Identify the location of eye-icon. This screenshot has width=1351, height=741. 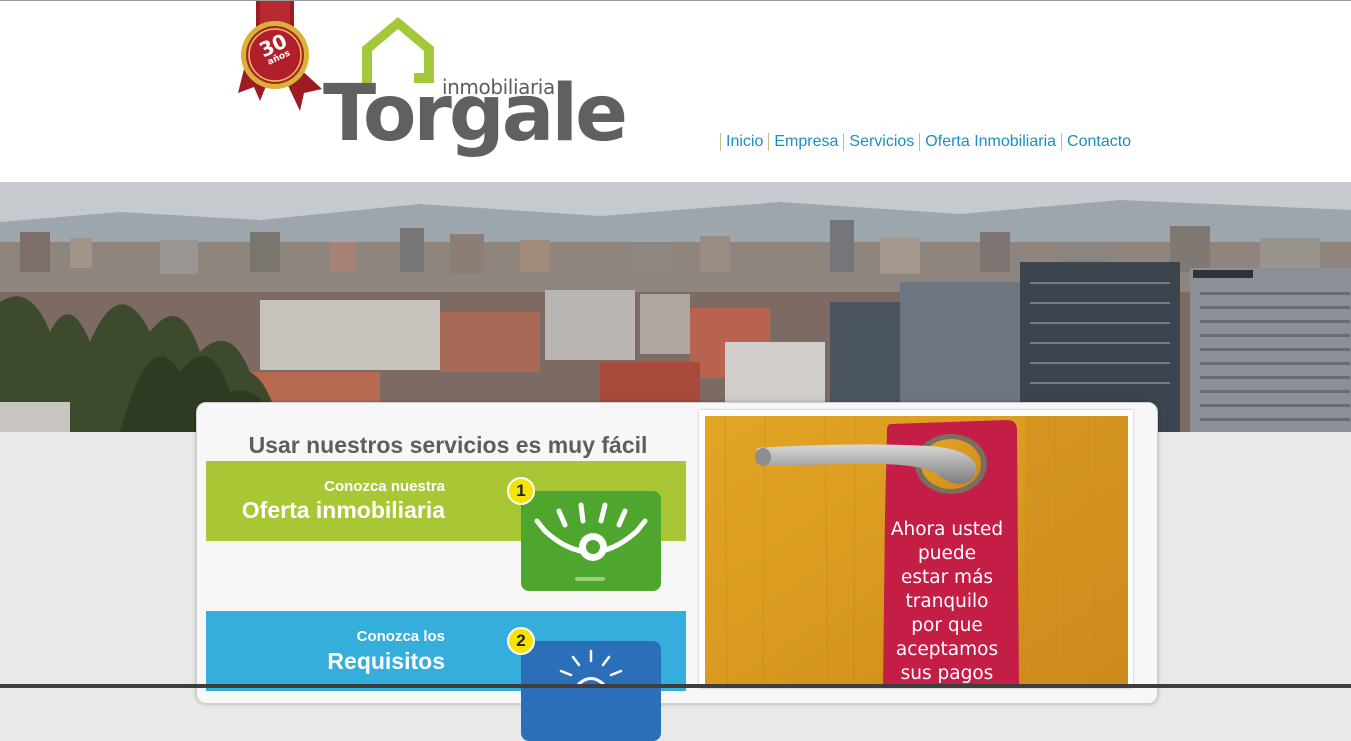
(591, 541).